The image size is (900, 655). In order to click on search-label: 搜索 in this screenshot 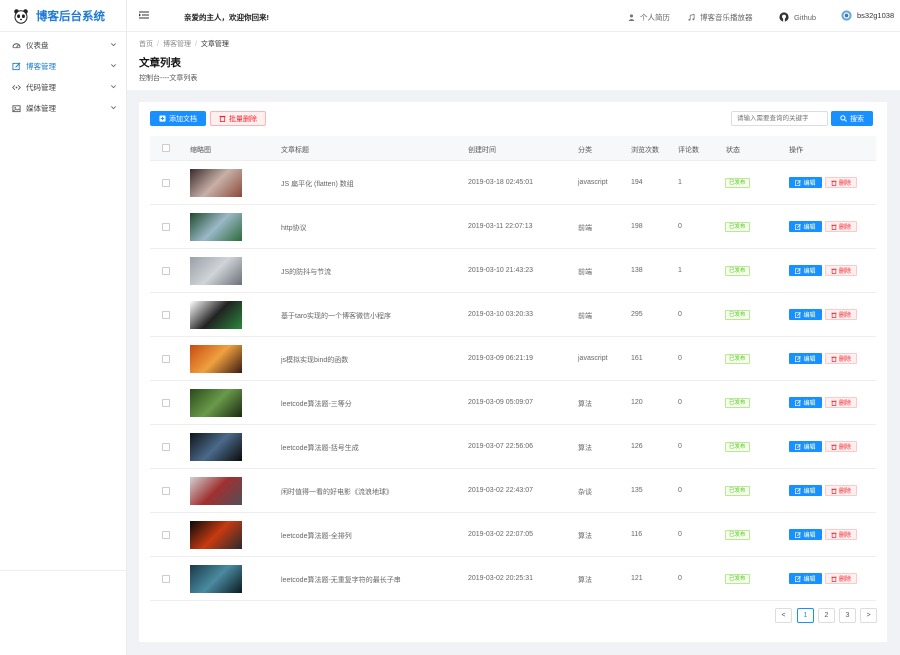, I will do `click(857, 119)`.